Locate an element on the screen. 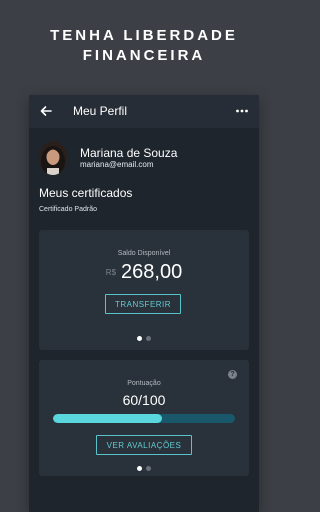 The height and width of the screenshot is (512, 320). arrow-left-icon is located at coordinates (46, 111).